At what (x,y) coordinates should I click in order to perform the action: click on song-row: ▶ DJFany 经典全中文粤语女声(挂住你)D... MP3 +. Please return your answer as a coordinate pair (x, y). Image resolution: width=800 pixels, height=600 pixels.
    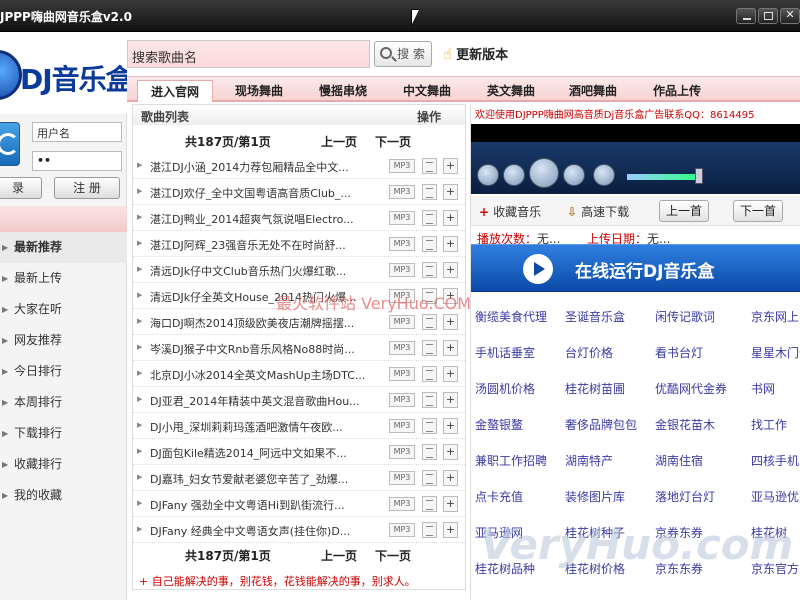
    Looking at the image, I should click on (299, 530).